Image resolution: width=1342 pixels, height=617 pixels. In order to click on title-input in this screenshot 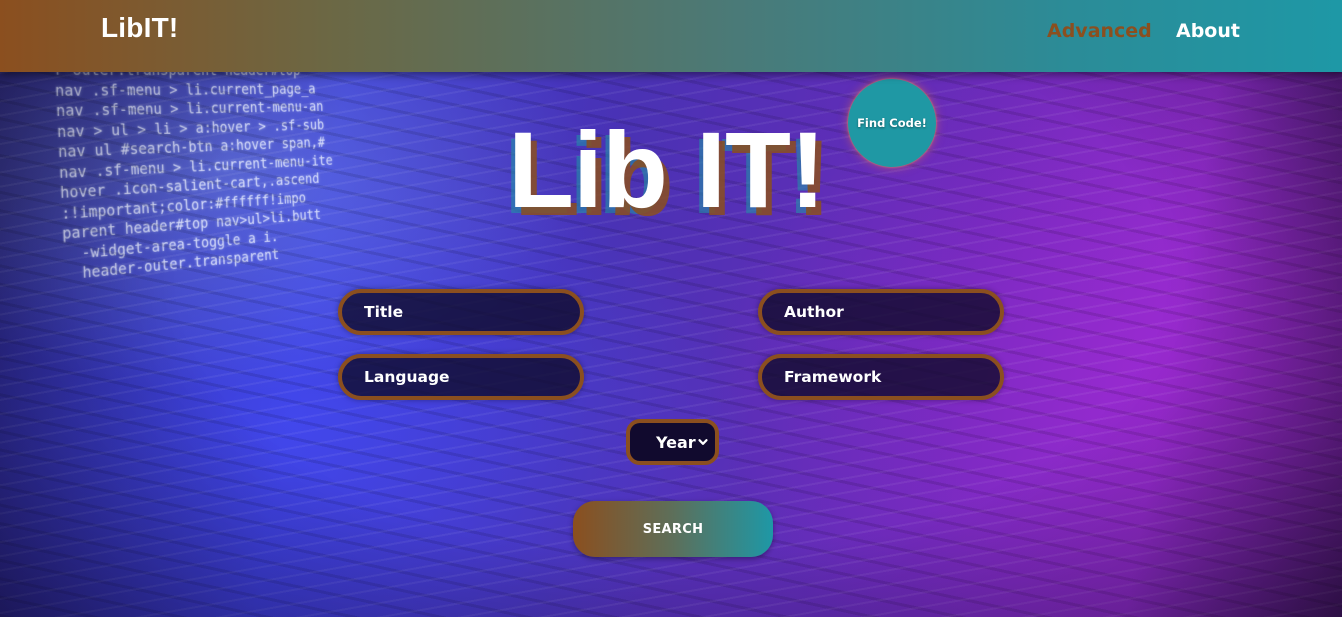, I will do `click(461, 312)`.